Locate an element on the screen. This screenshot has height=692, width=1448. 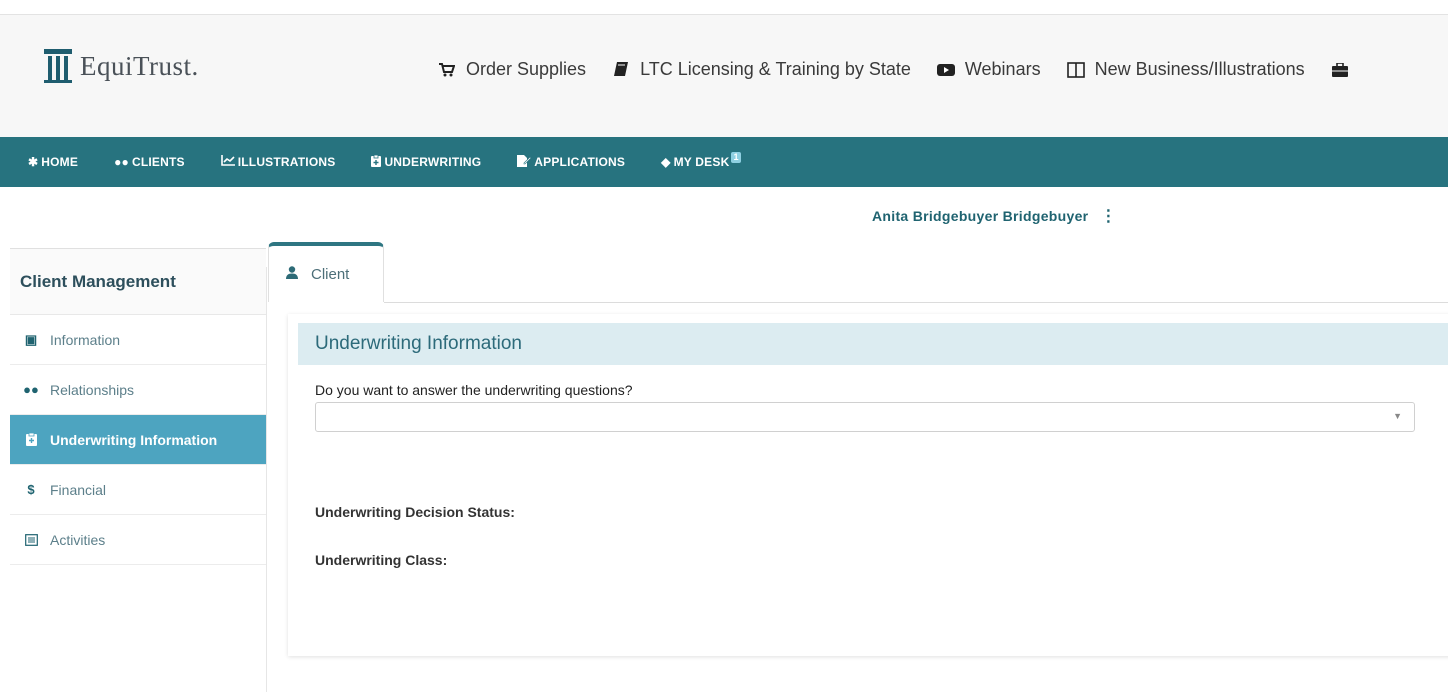
order-supplies-link: Order Supplies is located at coordinates (512, 69).